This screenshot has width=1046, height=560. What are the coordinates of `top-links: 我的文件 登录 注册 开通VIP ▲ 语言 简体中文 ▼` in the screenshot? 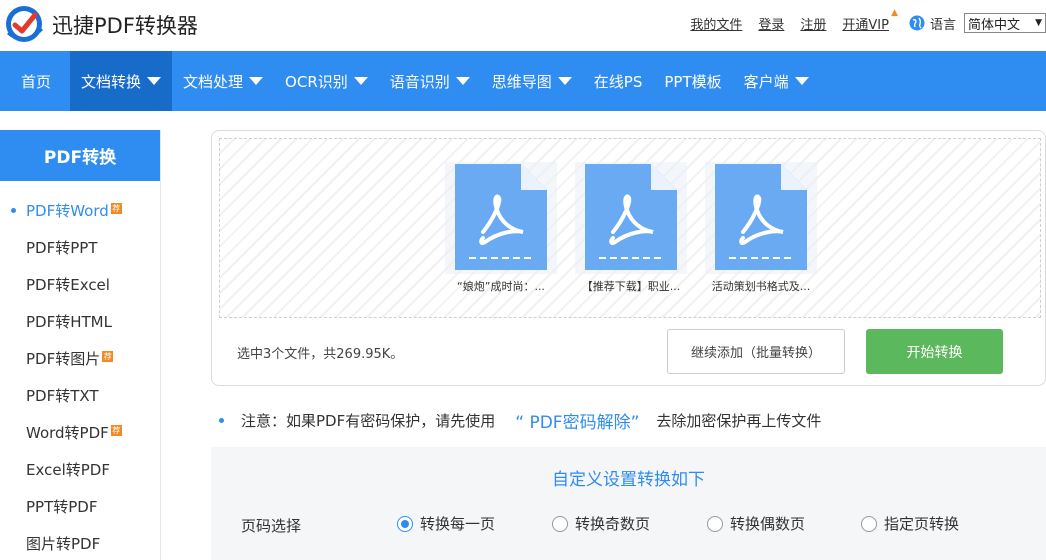 It's located at (868, 21).